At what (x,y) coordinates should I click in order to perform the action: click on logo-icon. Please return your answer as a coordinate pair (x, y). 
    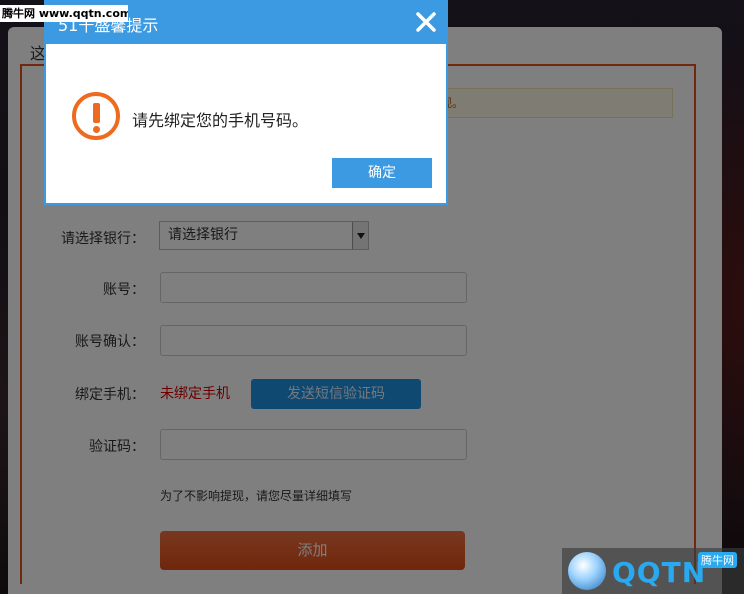
    Looking at the image, I should click on (587, 571).